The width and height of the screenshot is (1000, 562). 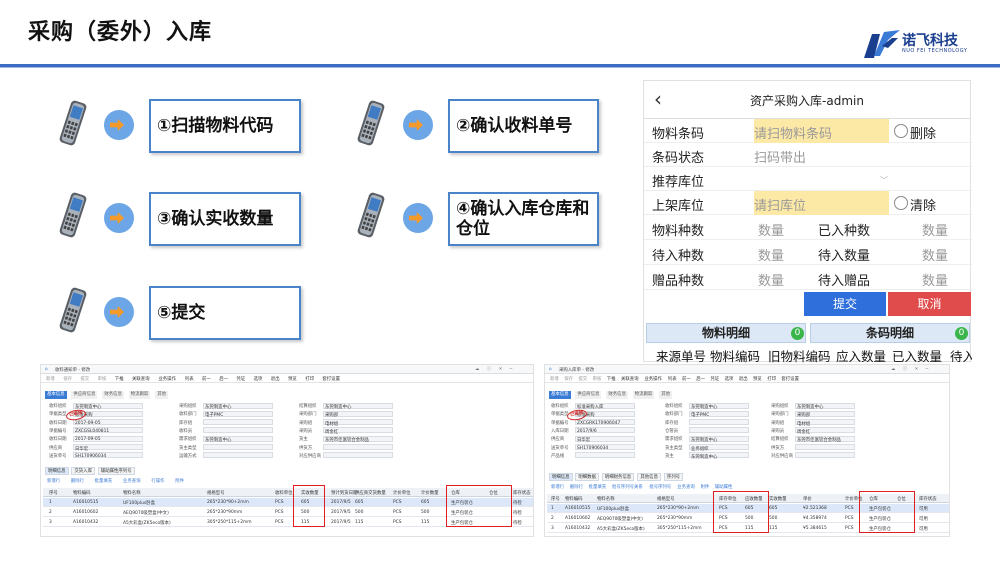 I want to click on shelf-location-input: 请扫库位, so click(x=821, y=203).